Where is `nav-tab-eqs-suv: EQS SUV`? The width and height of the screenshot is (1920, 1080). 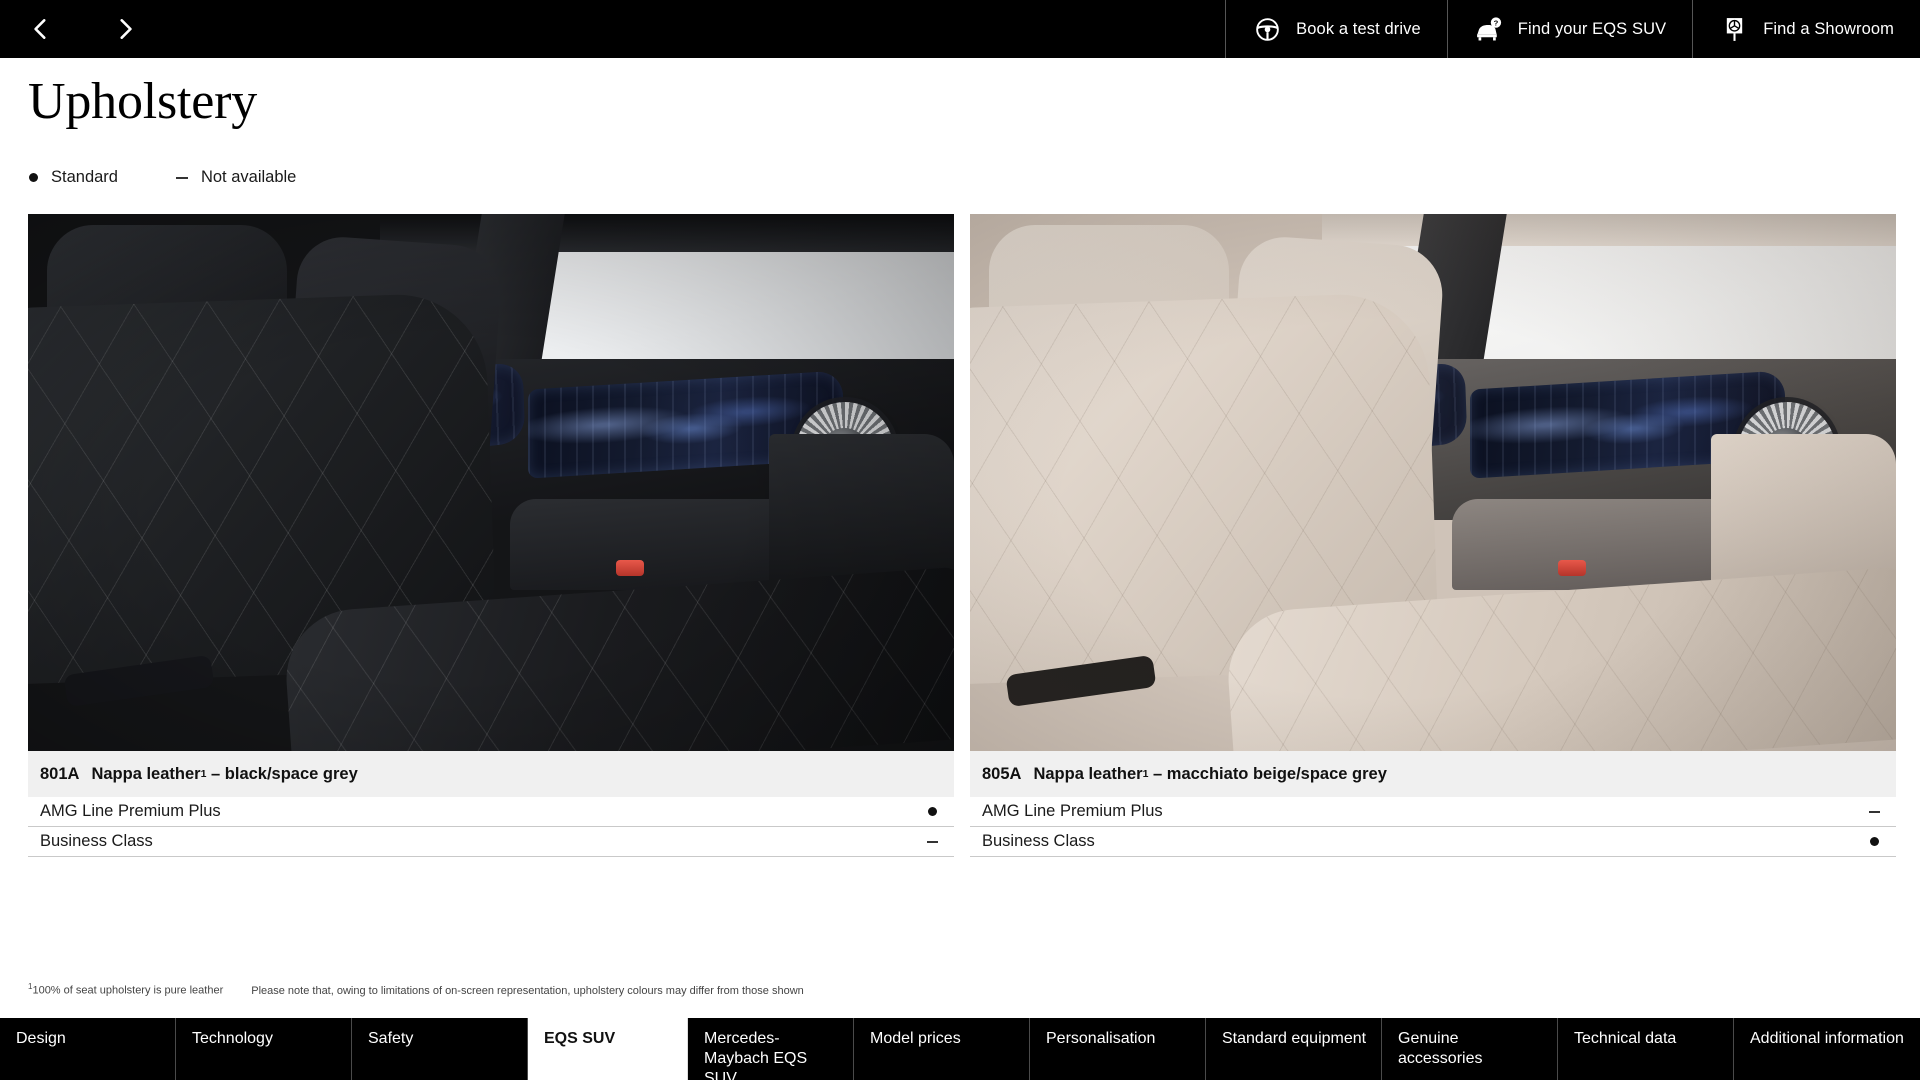 nav-tab-eqs-suv: EQS SUV is located at coordinates (608, 1049).